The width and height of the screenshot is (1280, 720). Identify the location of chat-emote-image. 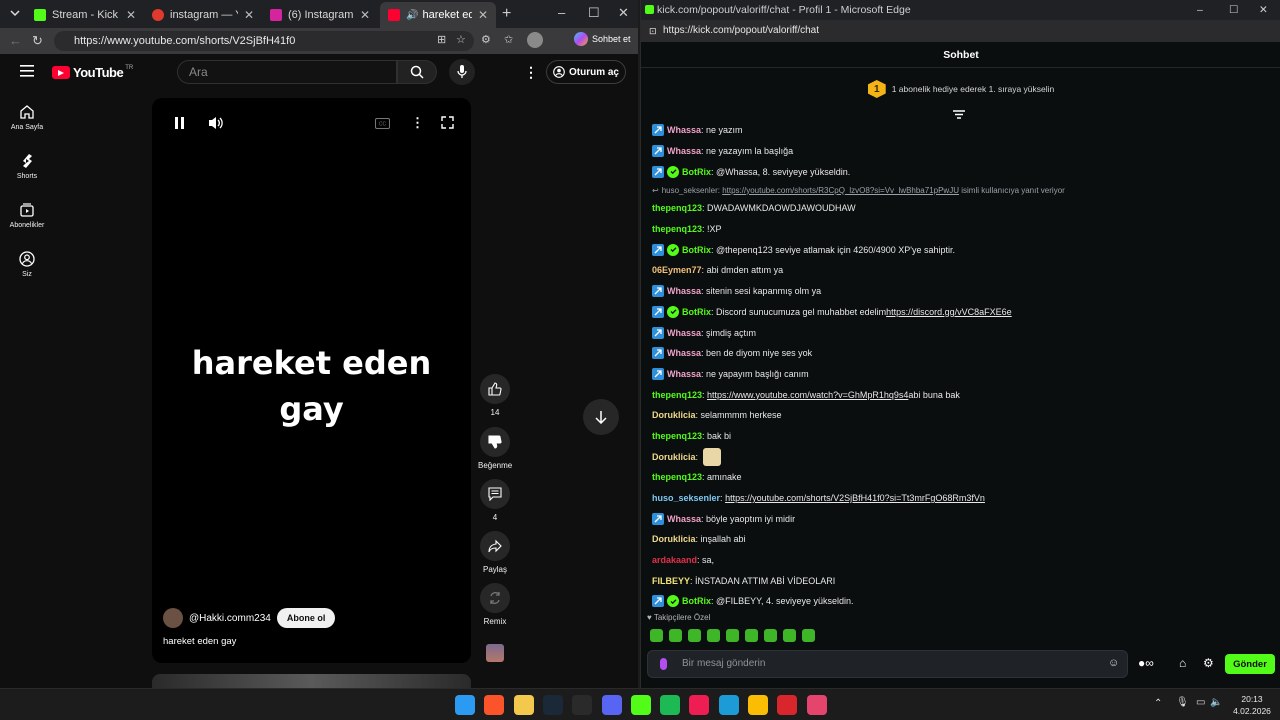
(711, 456).